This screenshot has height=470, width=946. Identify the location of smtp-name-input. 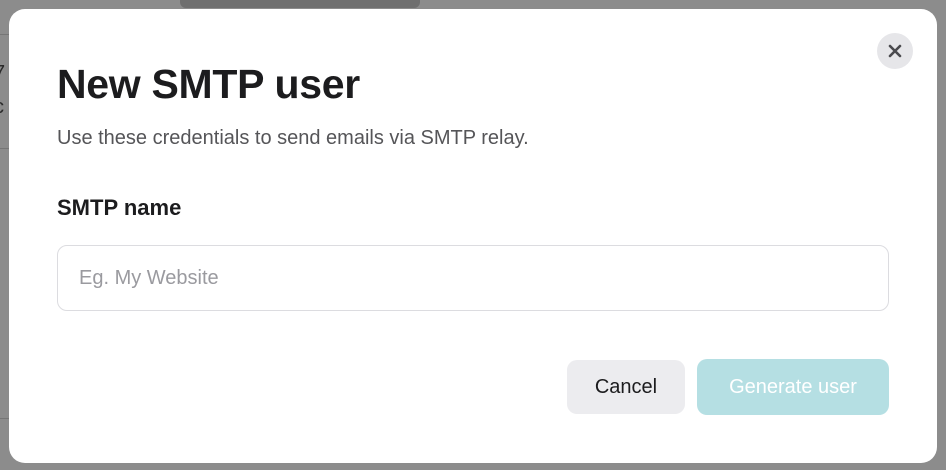
(473, 278).